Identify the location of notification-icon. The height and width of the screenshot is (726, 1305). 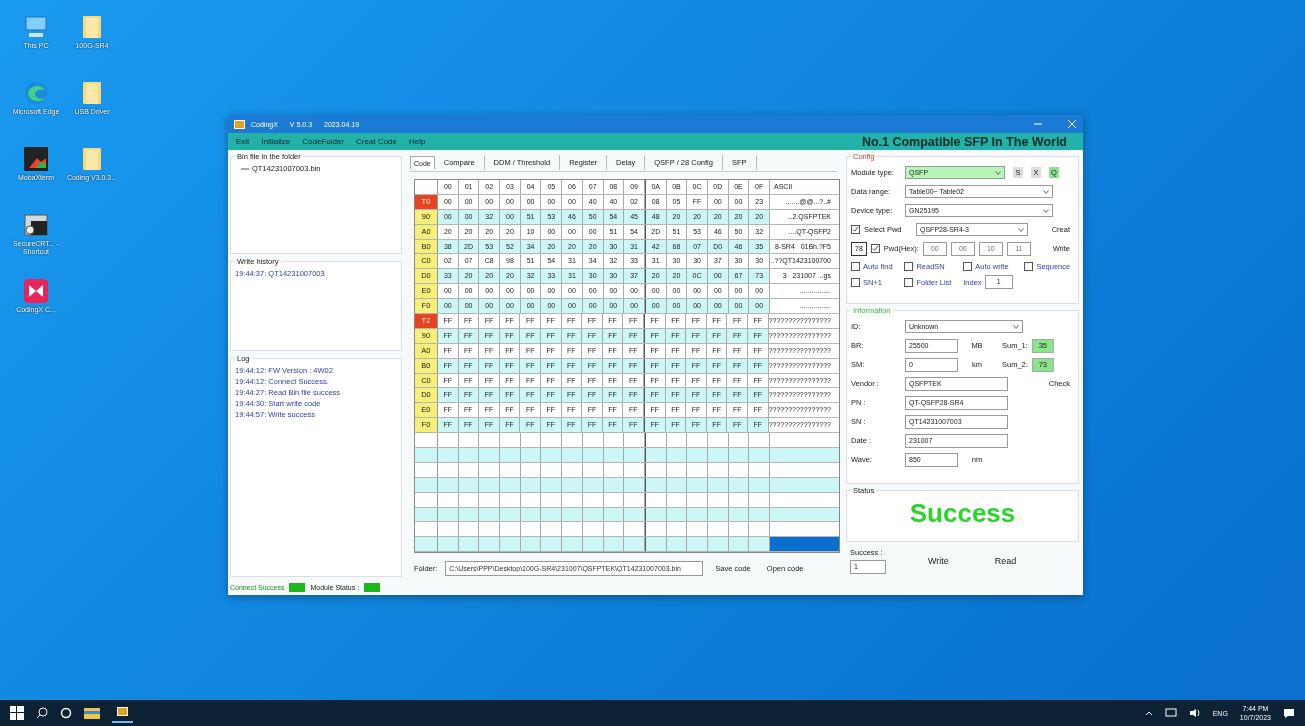
(1289, 713).